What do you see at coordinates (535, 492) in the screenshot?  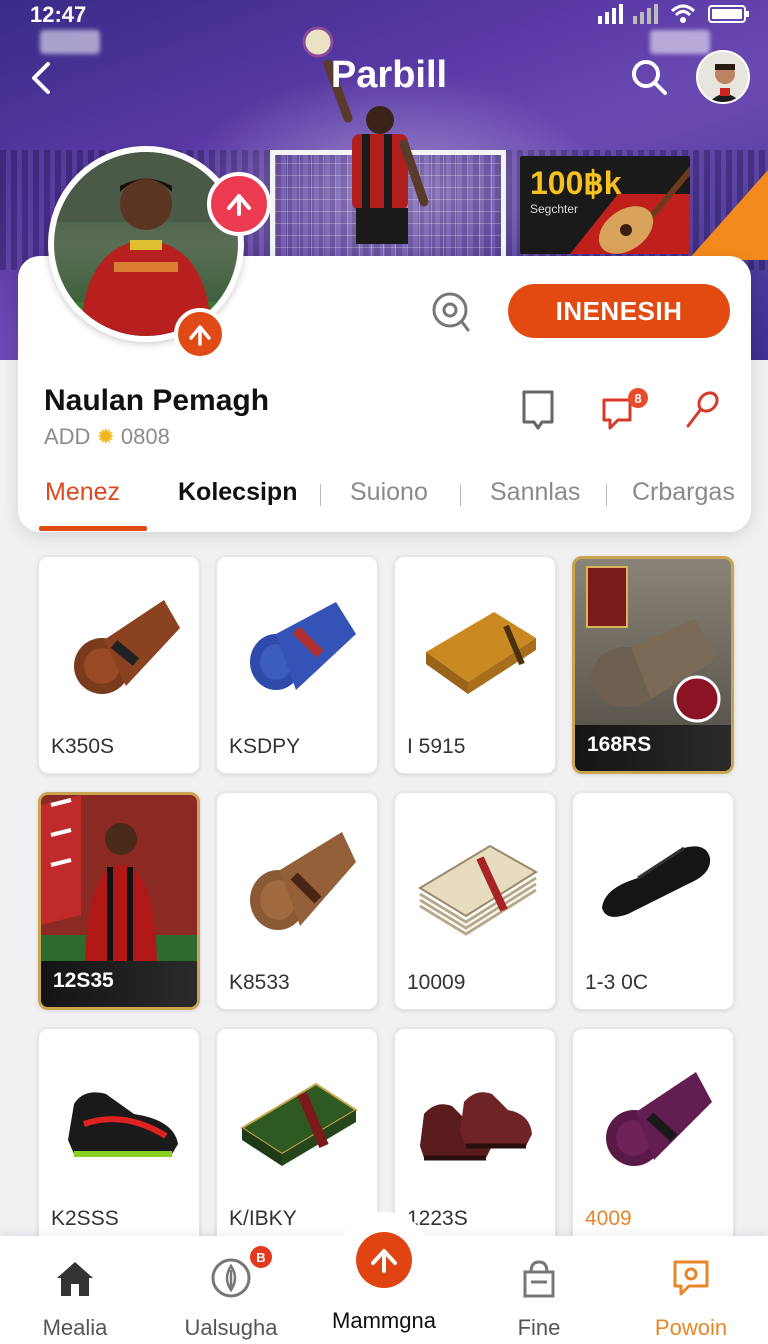 I see `tab-sannlas: Sannlas` at bounding box center [535, 492].